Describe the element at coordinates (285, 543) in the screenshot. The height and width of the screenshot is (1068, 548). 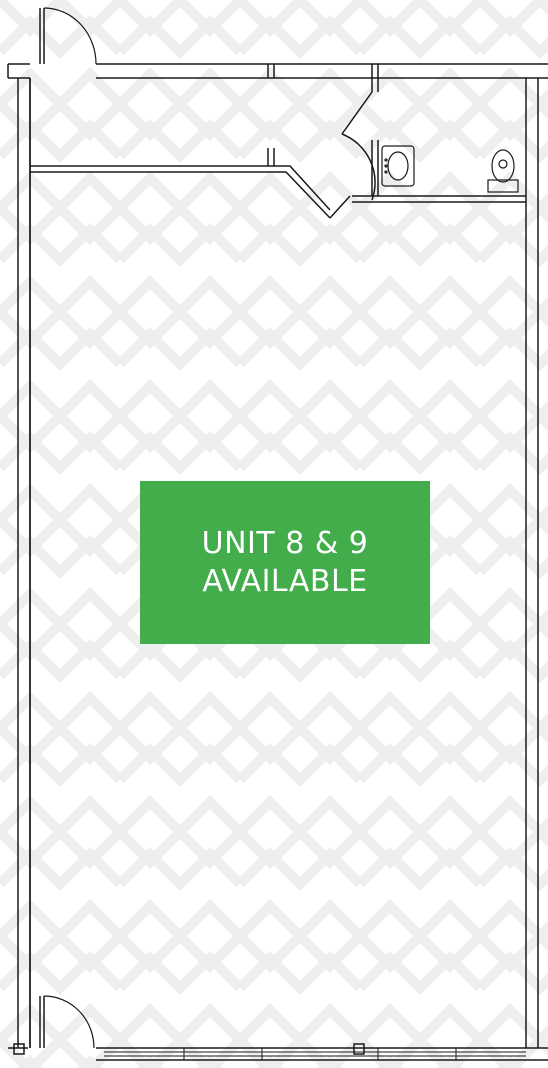
I see `unit-label-line1: UNIT 8 & 9` at that location.